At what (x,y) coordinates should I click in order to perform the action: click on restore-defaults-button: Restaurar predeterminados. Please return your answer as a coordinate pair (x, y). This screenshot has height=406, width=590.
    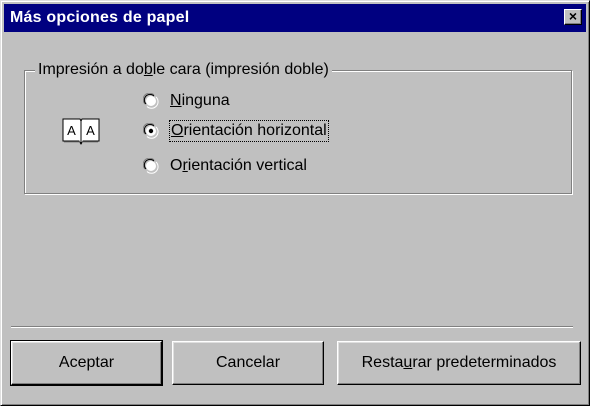
    Looking at the image, I should click on (459, 363).